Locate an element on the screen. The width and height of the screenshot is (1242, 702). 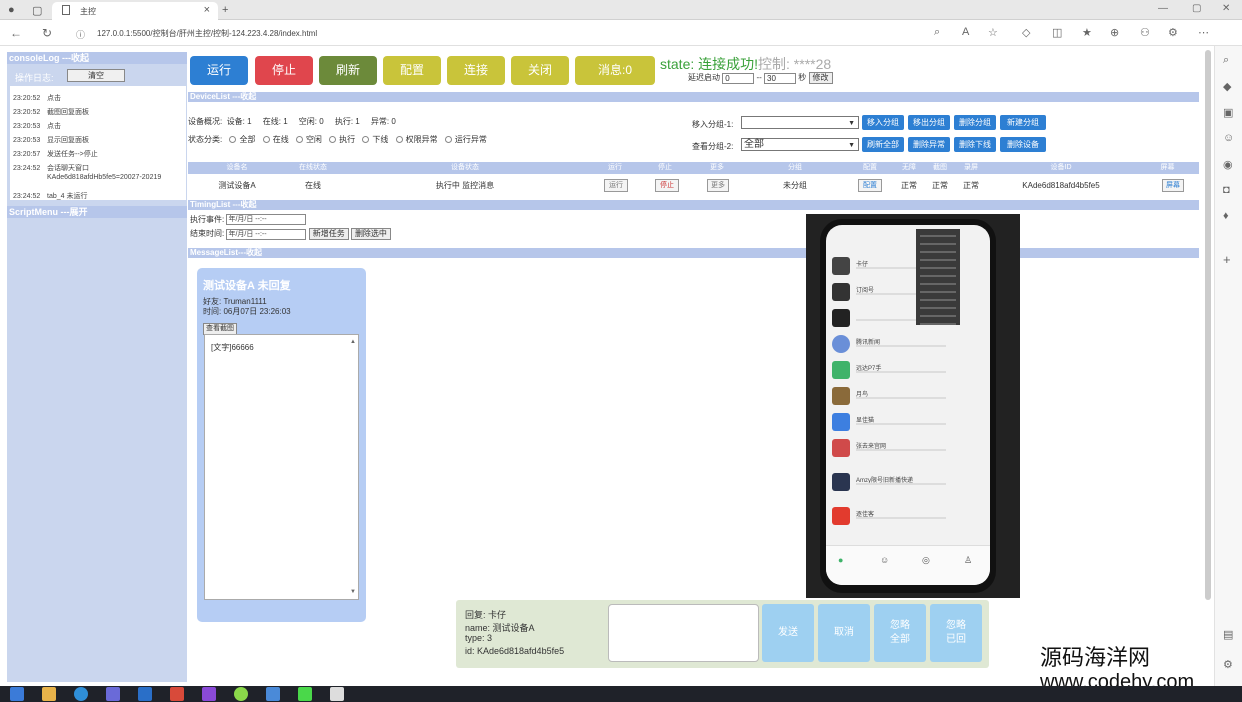
search-icon: ⌕ is located at coordinates (1226, 60).